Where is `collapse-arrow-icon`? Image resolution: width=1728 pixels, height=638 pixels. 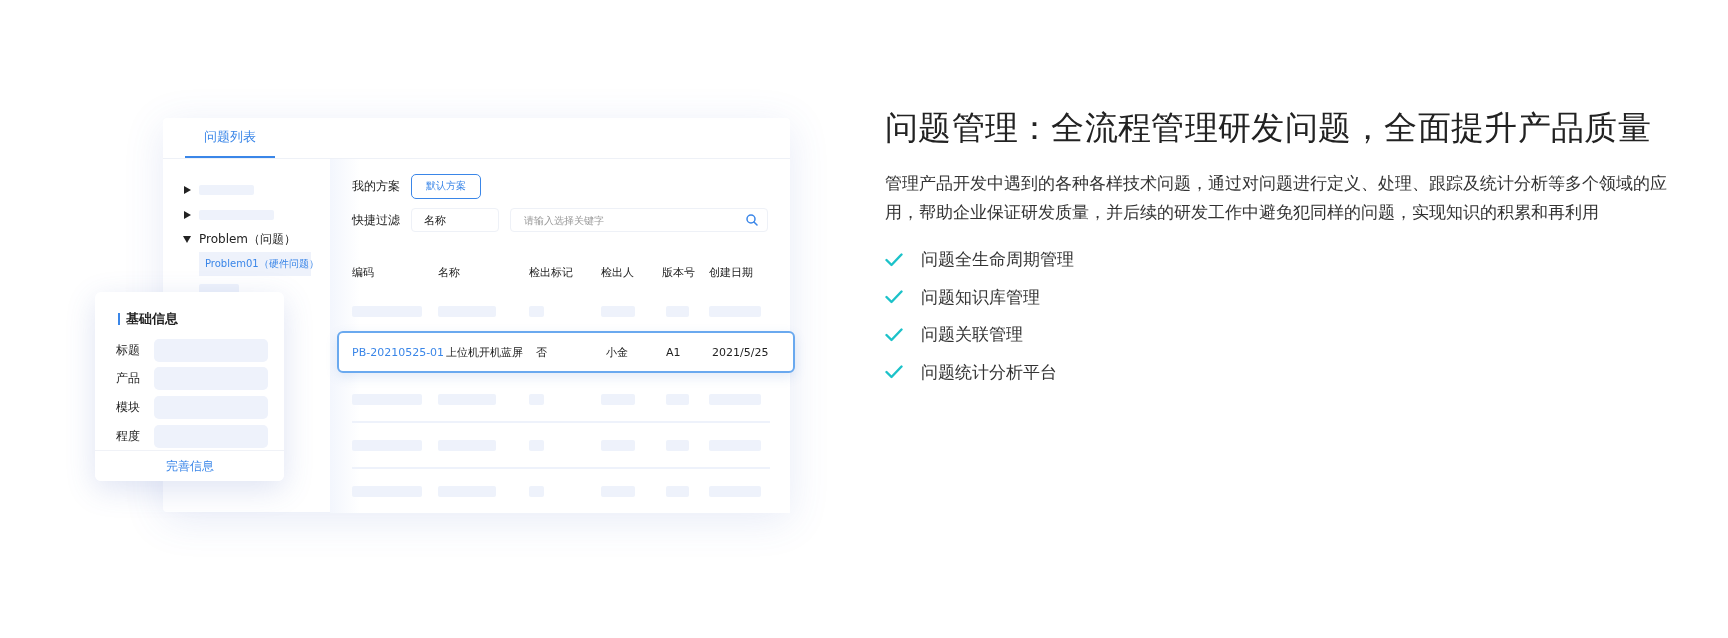 collapse-arrow-icon is located at coordinates (187, 239).